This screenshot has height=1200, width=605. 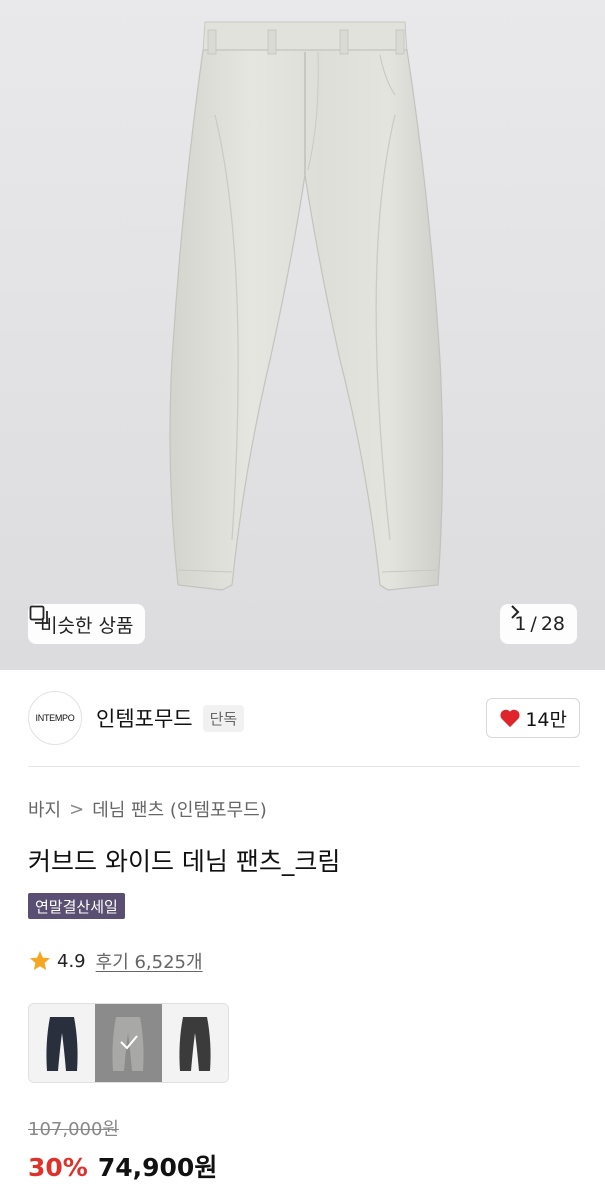 What do you see at coordinates (71, 961) in the screenshot?
I see `rating-value: 4.9` at bounding box center [71, 961].